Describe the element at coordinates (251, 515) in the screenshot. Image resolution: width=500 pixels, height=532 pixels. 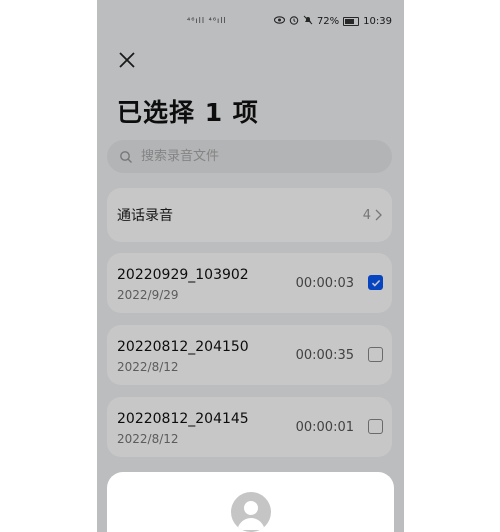
I see `person-icon` at that location.